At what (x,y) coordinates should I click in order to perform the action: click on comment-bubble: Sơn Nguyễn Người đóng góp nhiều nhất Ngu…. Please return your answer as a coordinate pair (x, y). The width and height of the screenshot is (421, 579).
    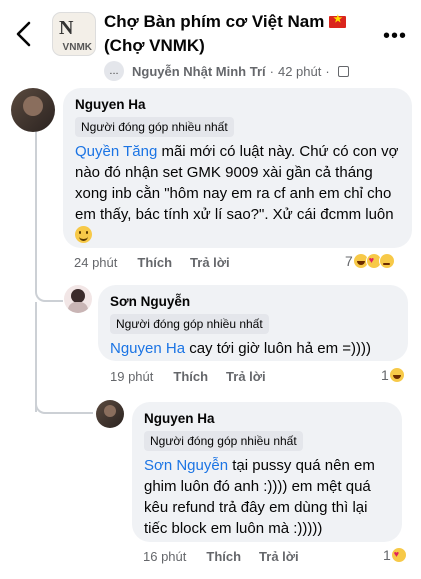
    Looking at the image, I should click on (253, 323).